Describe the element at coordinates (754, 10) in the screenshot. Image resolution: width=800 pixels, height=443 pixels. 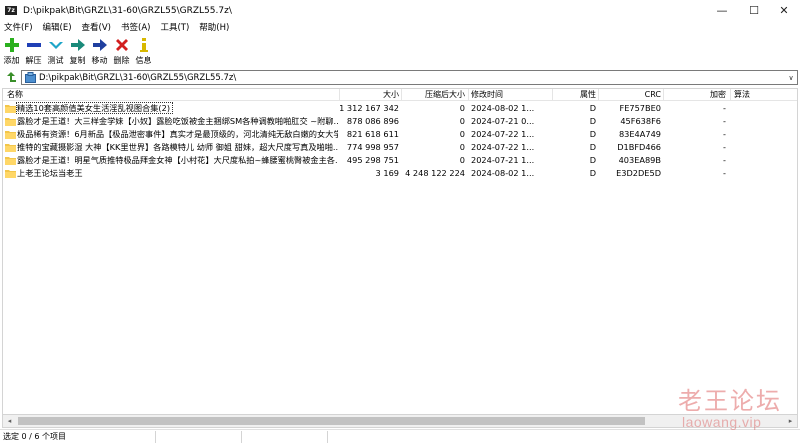
I see `maximize-button: ☐` at that location.